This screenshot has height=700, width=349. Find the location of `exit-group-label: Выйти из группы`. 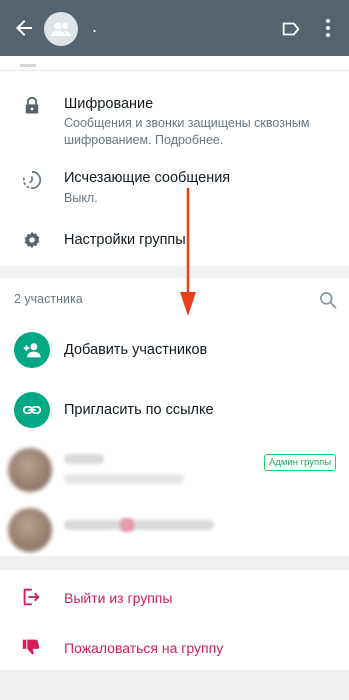

exit-group-label: Выйти из группы is located at coordinates (118, 598).